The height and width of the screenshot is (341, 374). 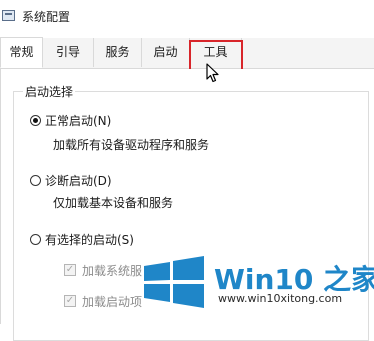 What do you see at coordinates (112, 301) in the screenshot?
I see `load-startup-items-label: 加载启动项` at bounding box center [112, 301].